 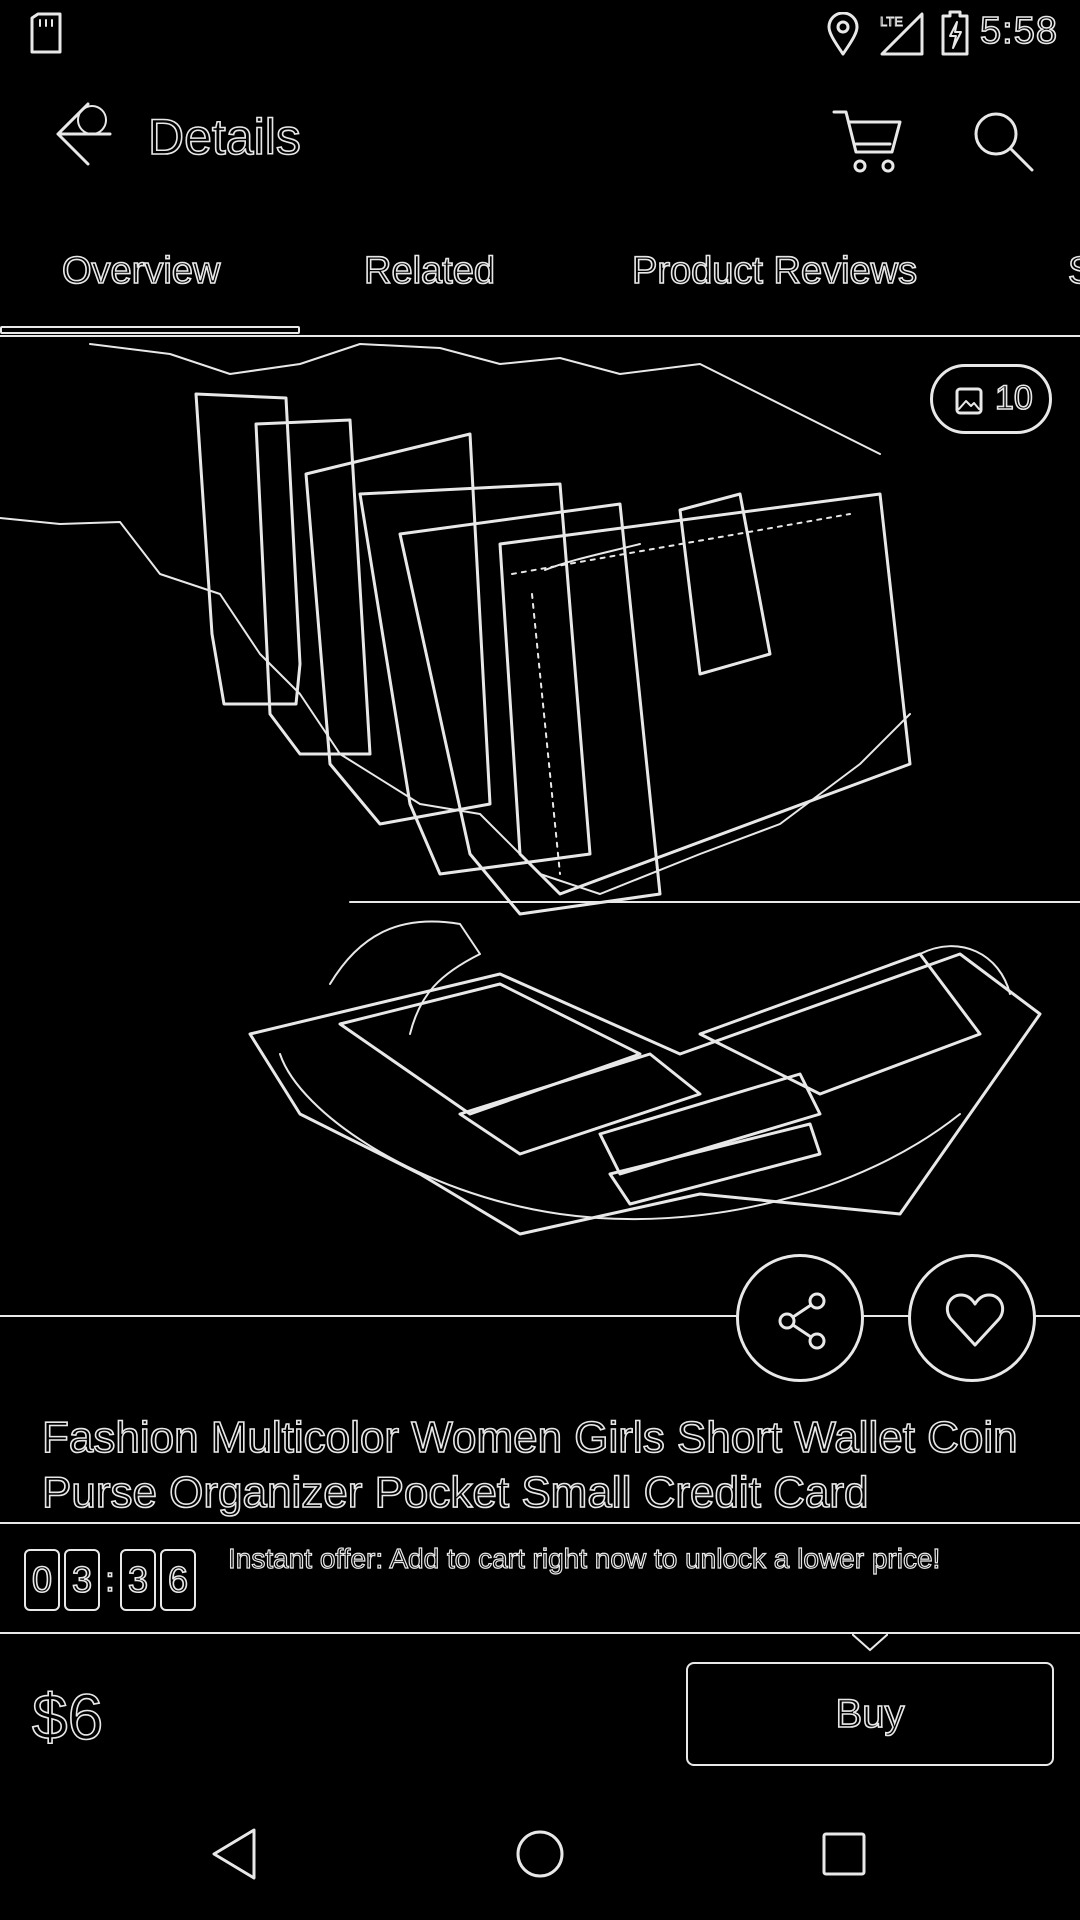 I want to click on system-nav-bar, so click(x=540, y=1854).